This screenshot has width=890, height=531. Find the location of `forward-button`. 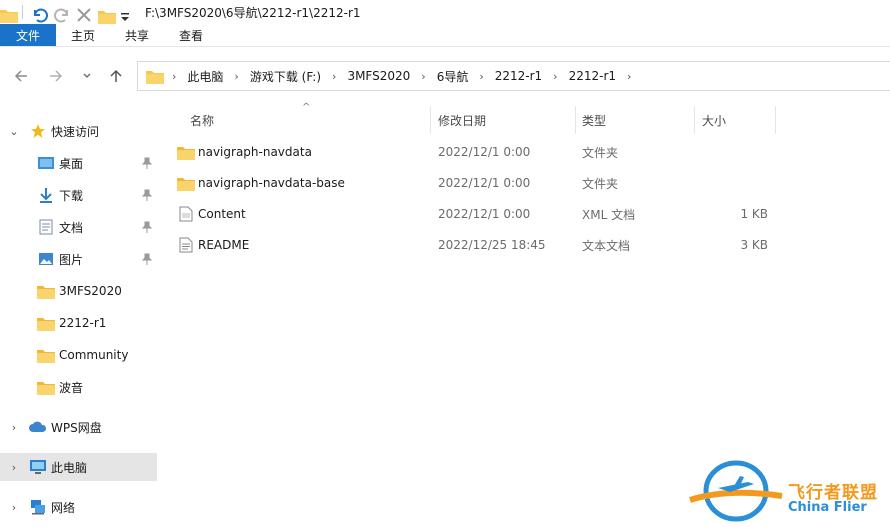

forward-button is located at coordinates (56, 76).